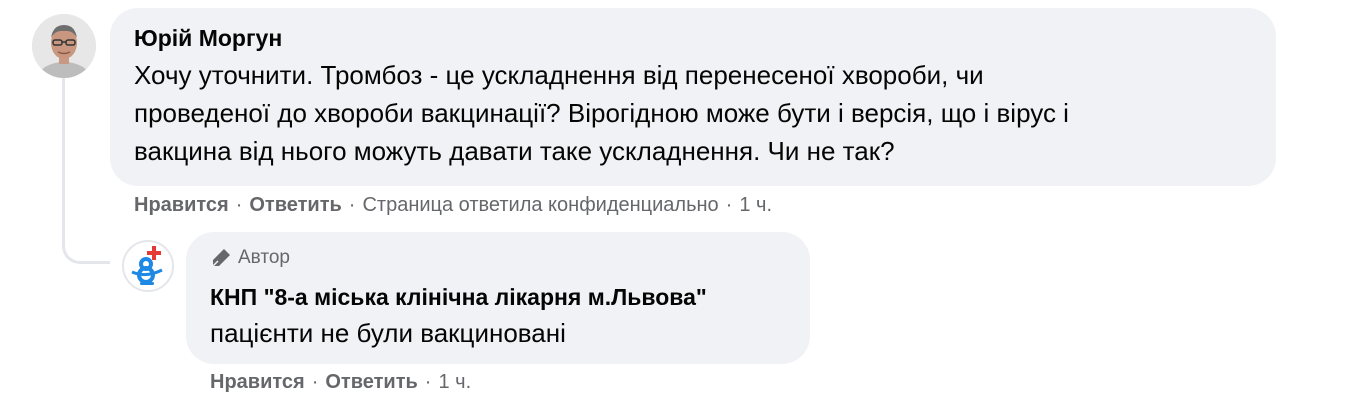  I want to click on thread-connector-line, so click(86, 171).